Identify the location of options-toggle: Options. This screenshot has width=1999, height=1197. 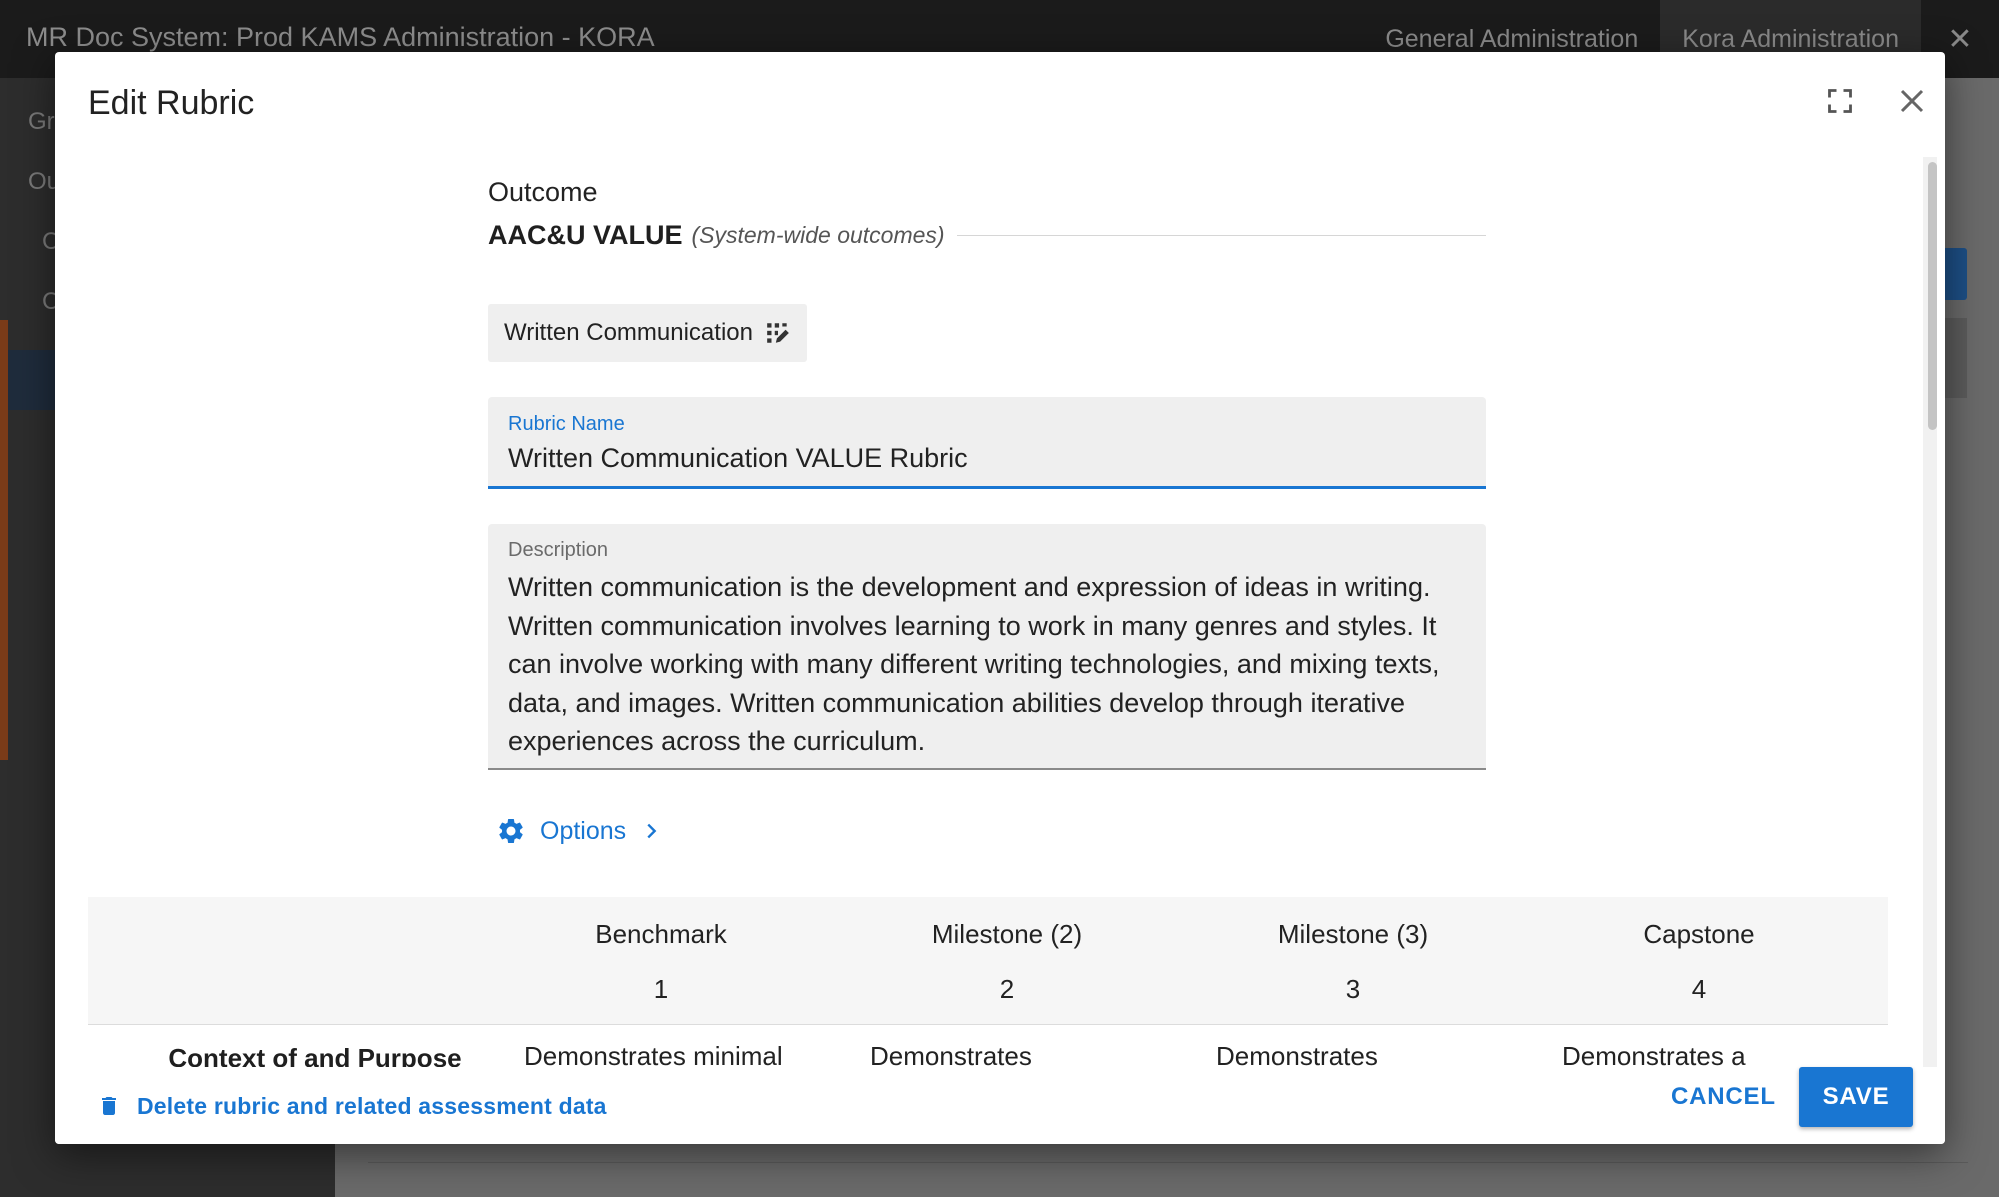
(579, 831).